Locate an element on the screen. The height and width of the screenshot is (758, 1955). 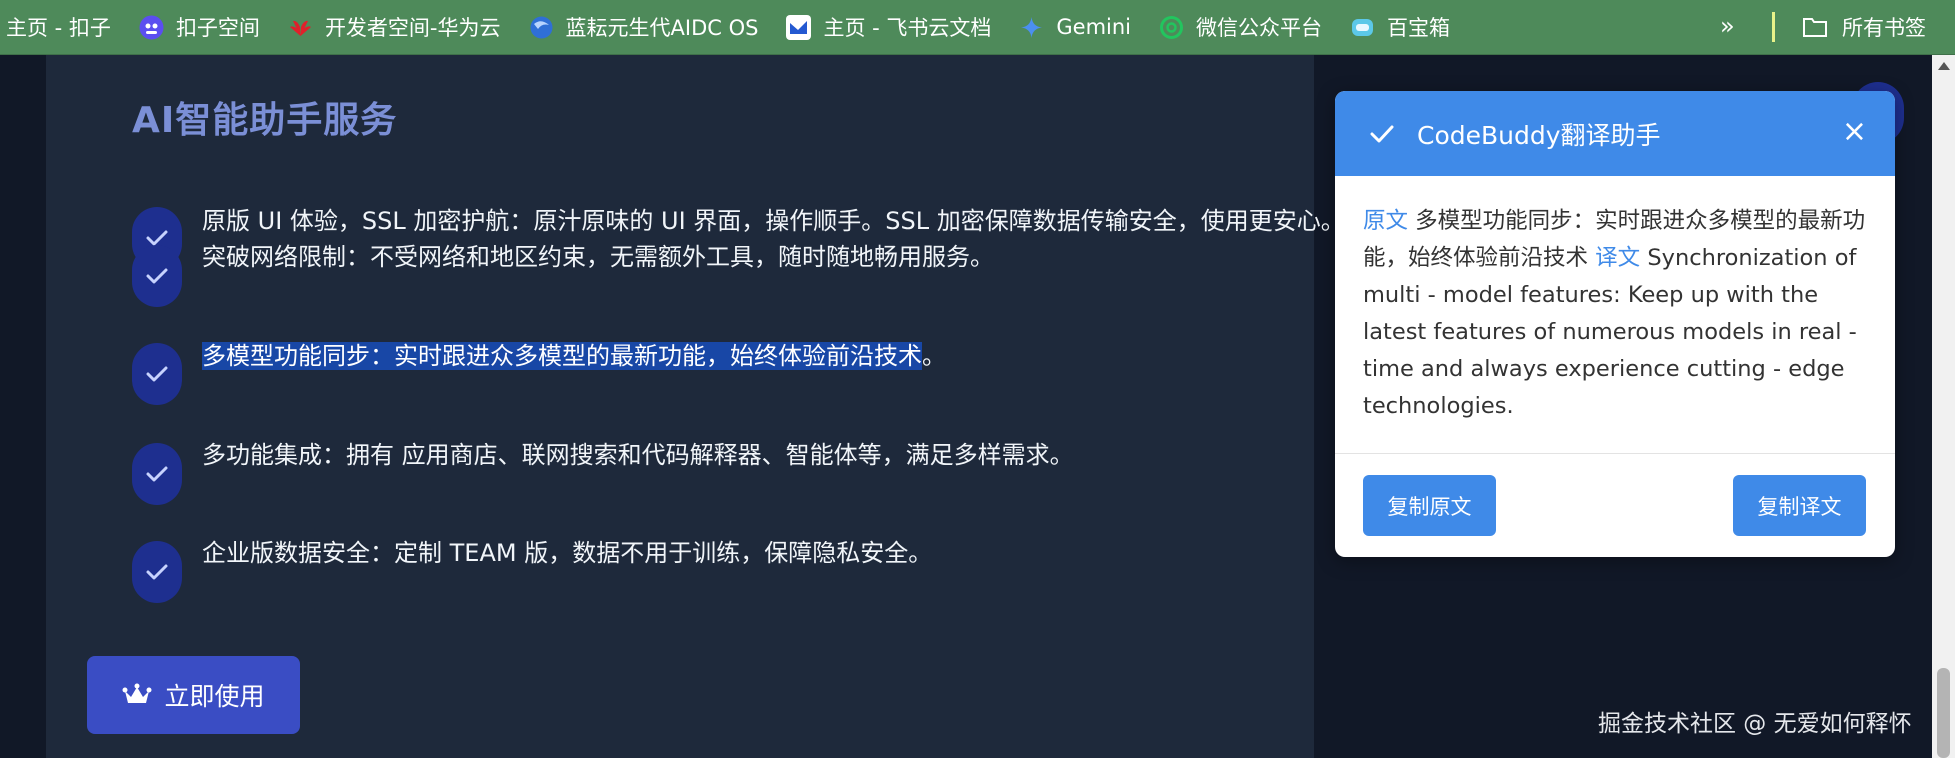
bookmark-baibaoxiang: 百宝箱 is located at coordinates (1400, 27).